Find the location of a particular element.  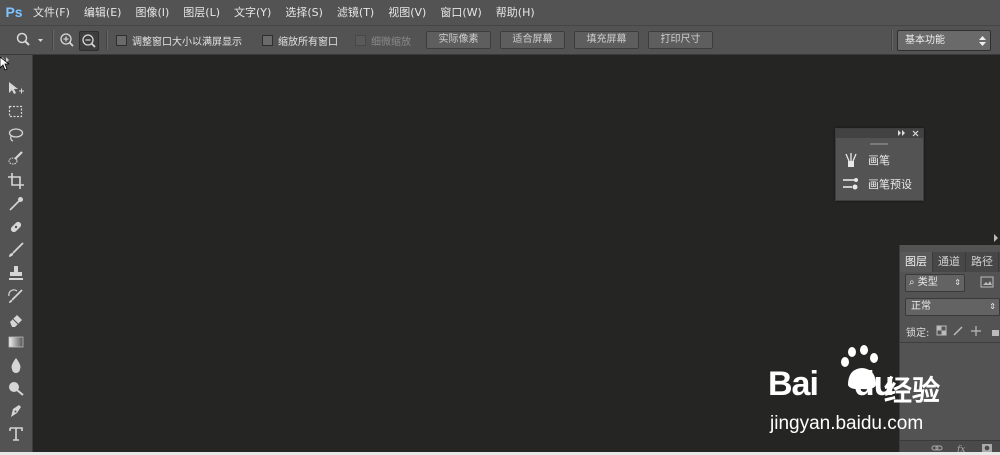

watermark-cn-text: 经验 is located at coordinates (912, 390).